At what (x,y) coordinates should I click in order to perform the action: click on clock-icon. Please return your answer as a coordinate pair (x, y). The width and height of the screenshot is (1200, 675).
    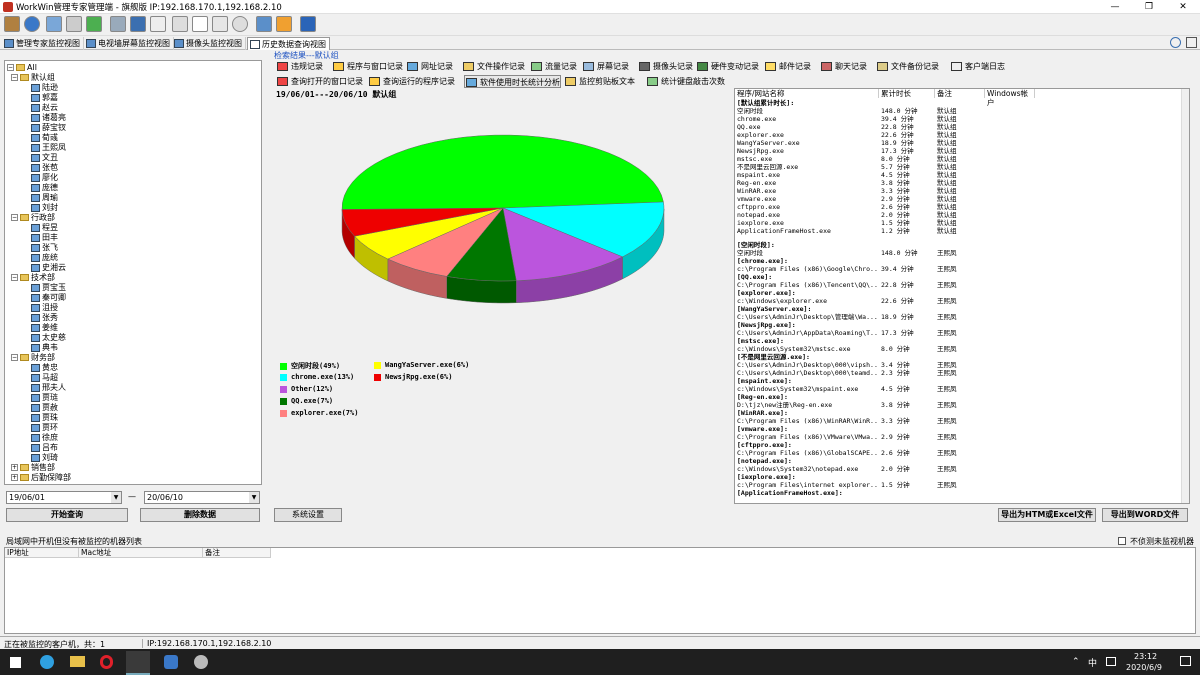
    Looking at the image, I should click on (240, 24).